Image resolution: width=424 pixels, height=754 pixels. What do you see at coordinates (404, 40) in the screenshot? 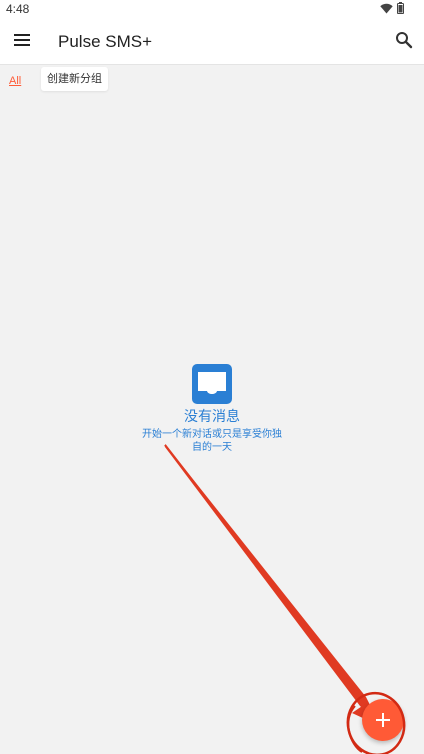
I see `search-icon` at bounding box center [404, 40].